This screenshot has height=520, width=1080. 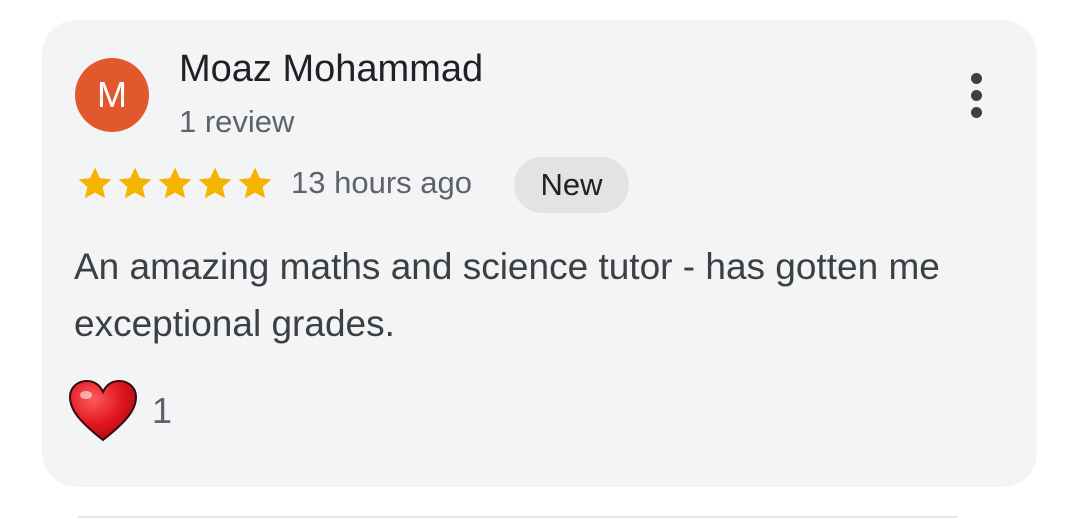 What do you see at coordinates (381, 182) in the screenshot?
I see `review-timestamp: 13 hours ago` at bounding box center [381, 182].